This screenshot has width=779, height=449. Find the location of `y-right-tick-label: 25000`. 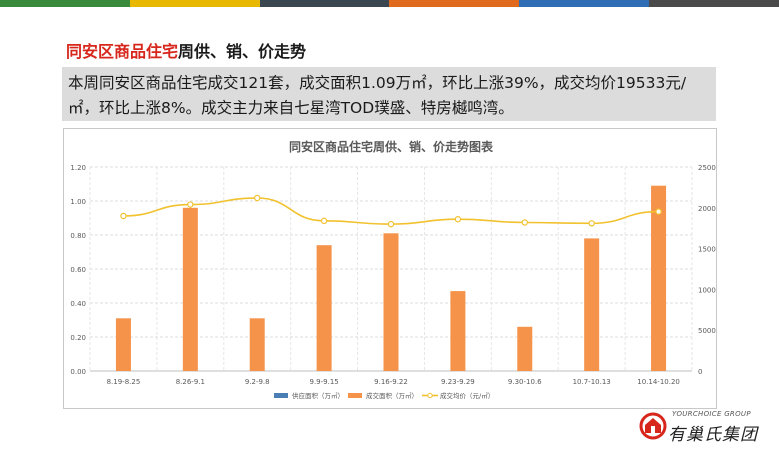

y-right-tick-label: 25000 is located at coordinates (707, 168).